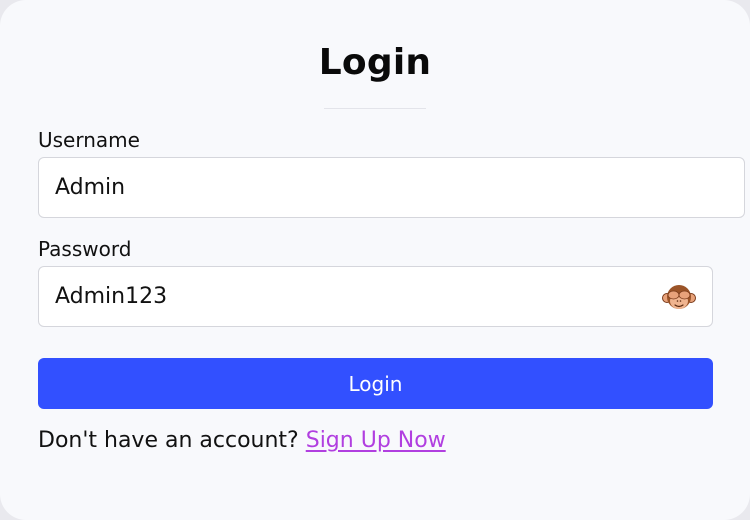 Image resolution: width=750 pixels, height=520 pixels. Describe the element at coordinates (85, 249) in the screenshot. I see `password-label: Password` at that location.